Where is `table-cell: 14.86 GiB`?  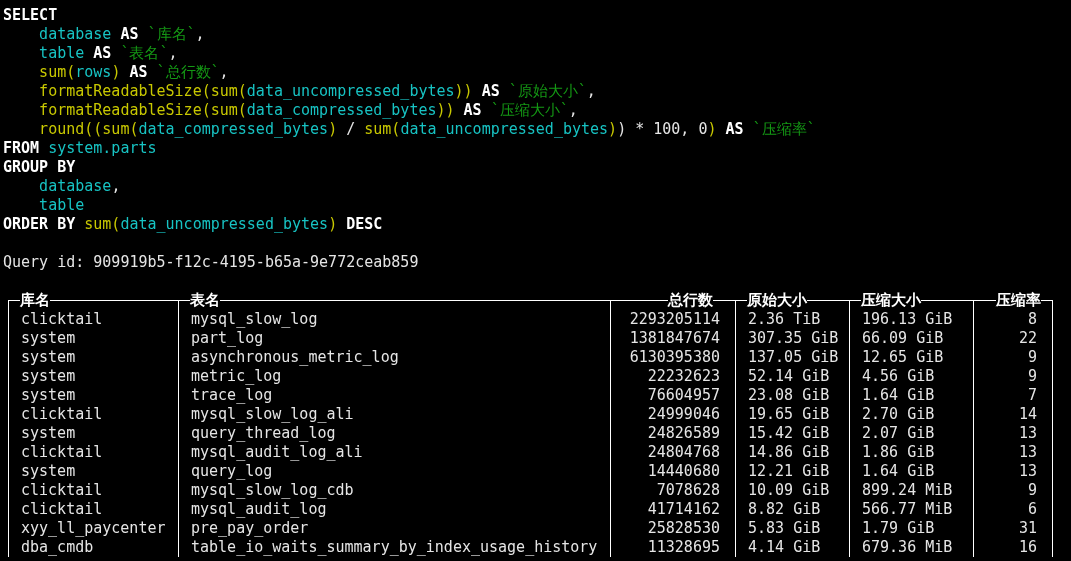
table-cell: 14.86 GiB is located at coordinates (789, 452).